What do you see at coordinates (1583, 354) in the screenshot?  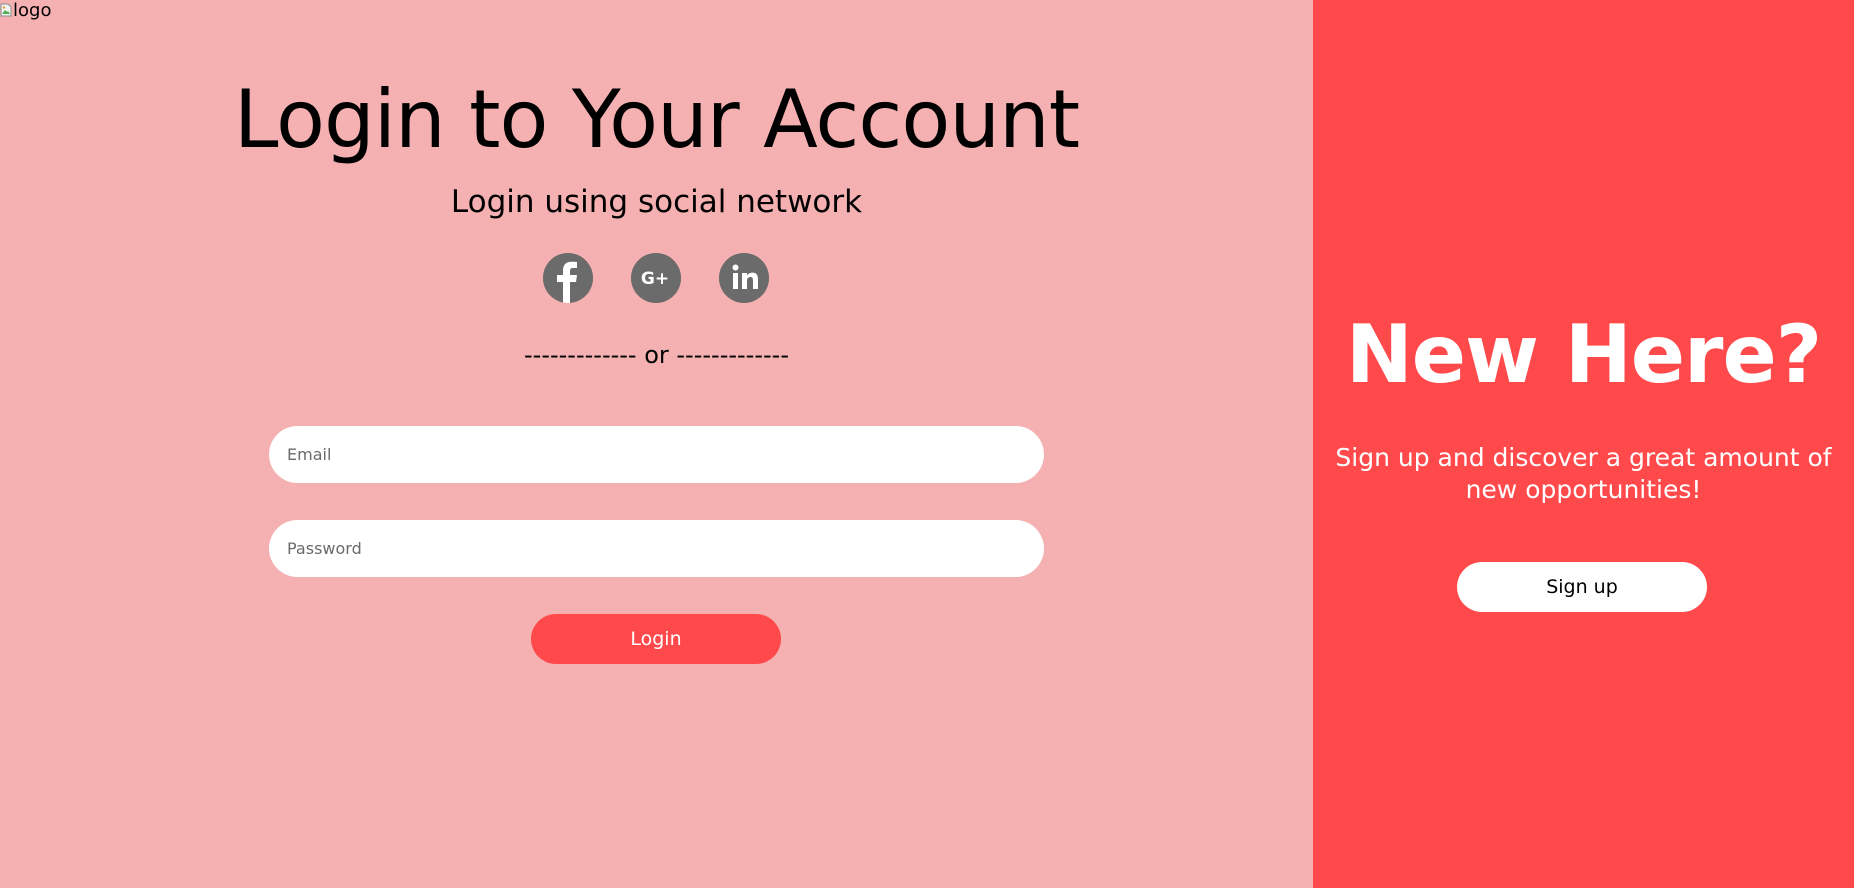 I see `signup-title: New Here?` at bounding box center [1583, 354].